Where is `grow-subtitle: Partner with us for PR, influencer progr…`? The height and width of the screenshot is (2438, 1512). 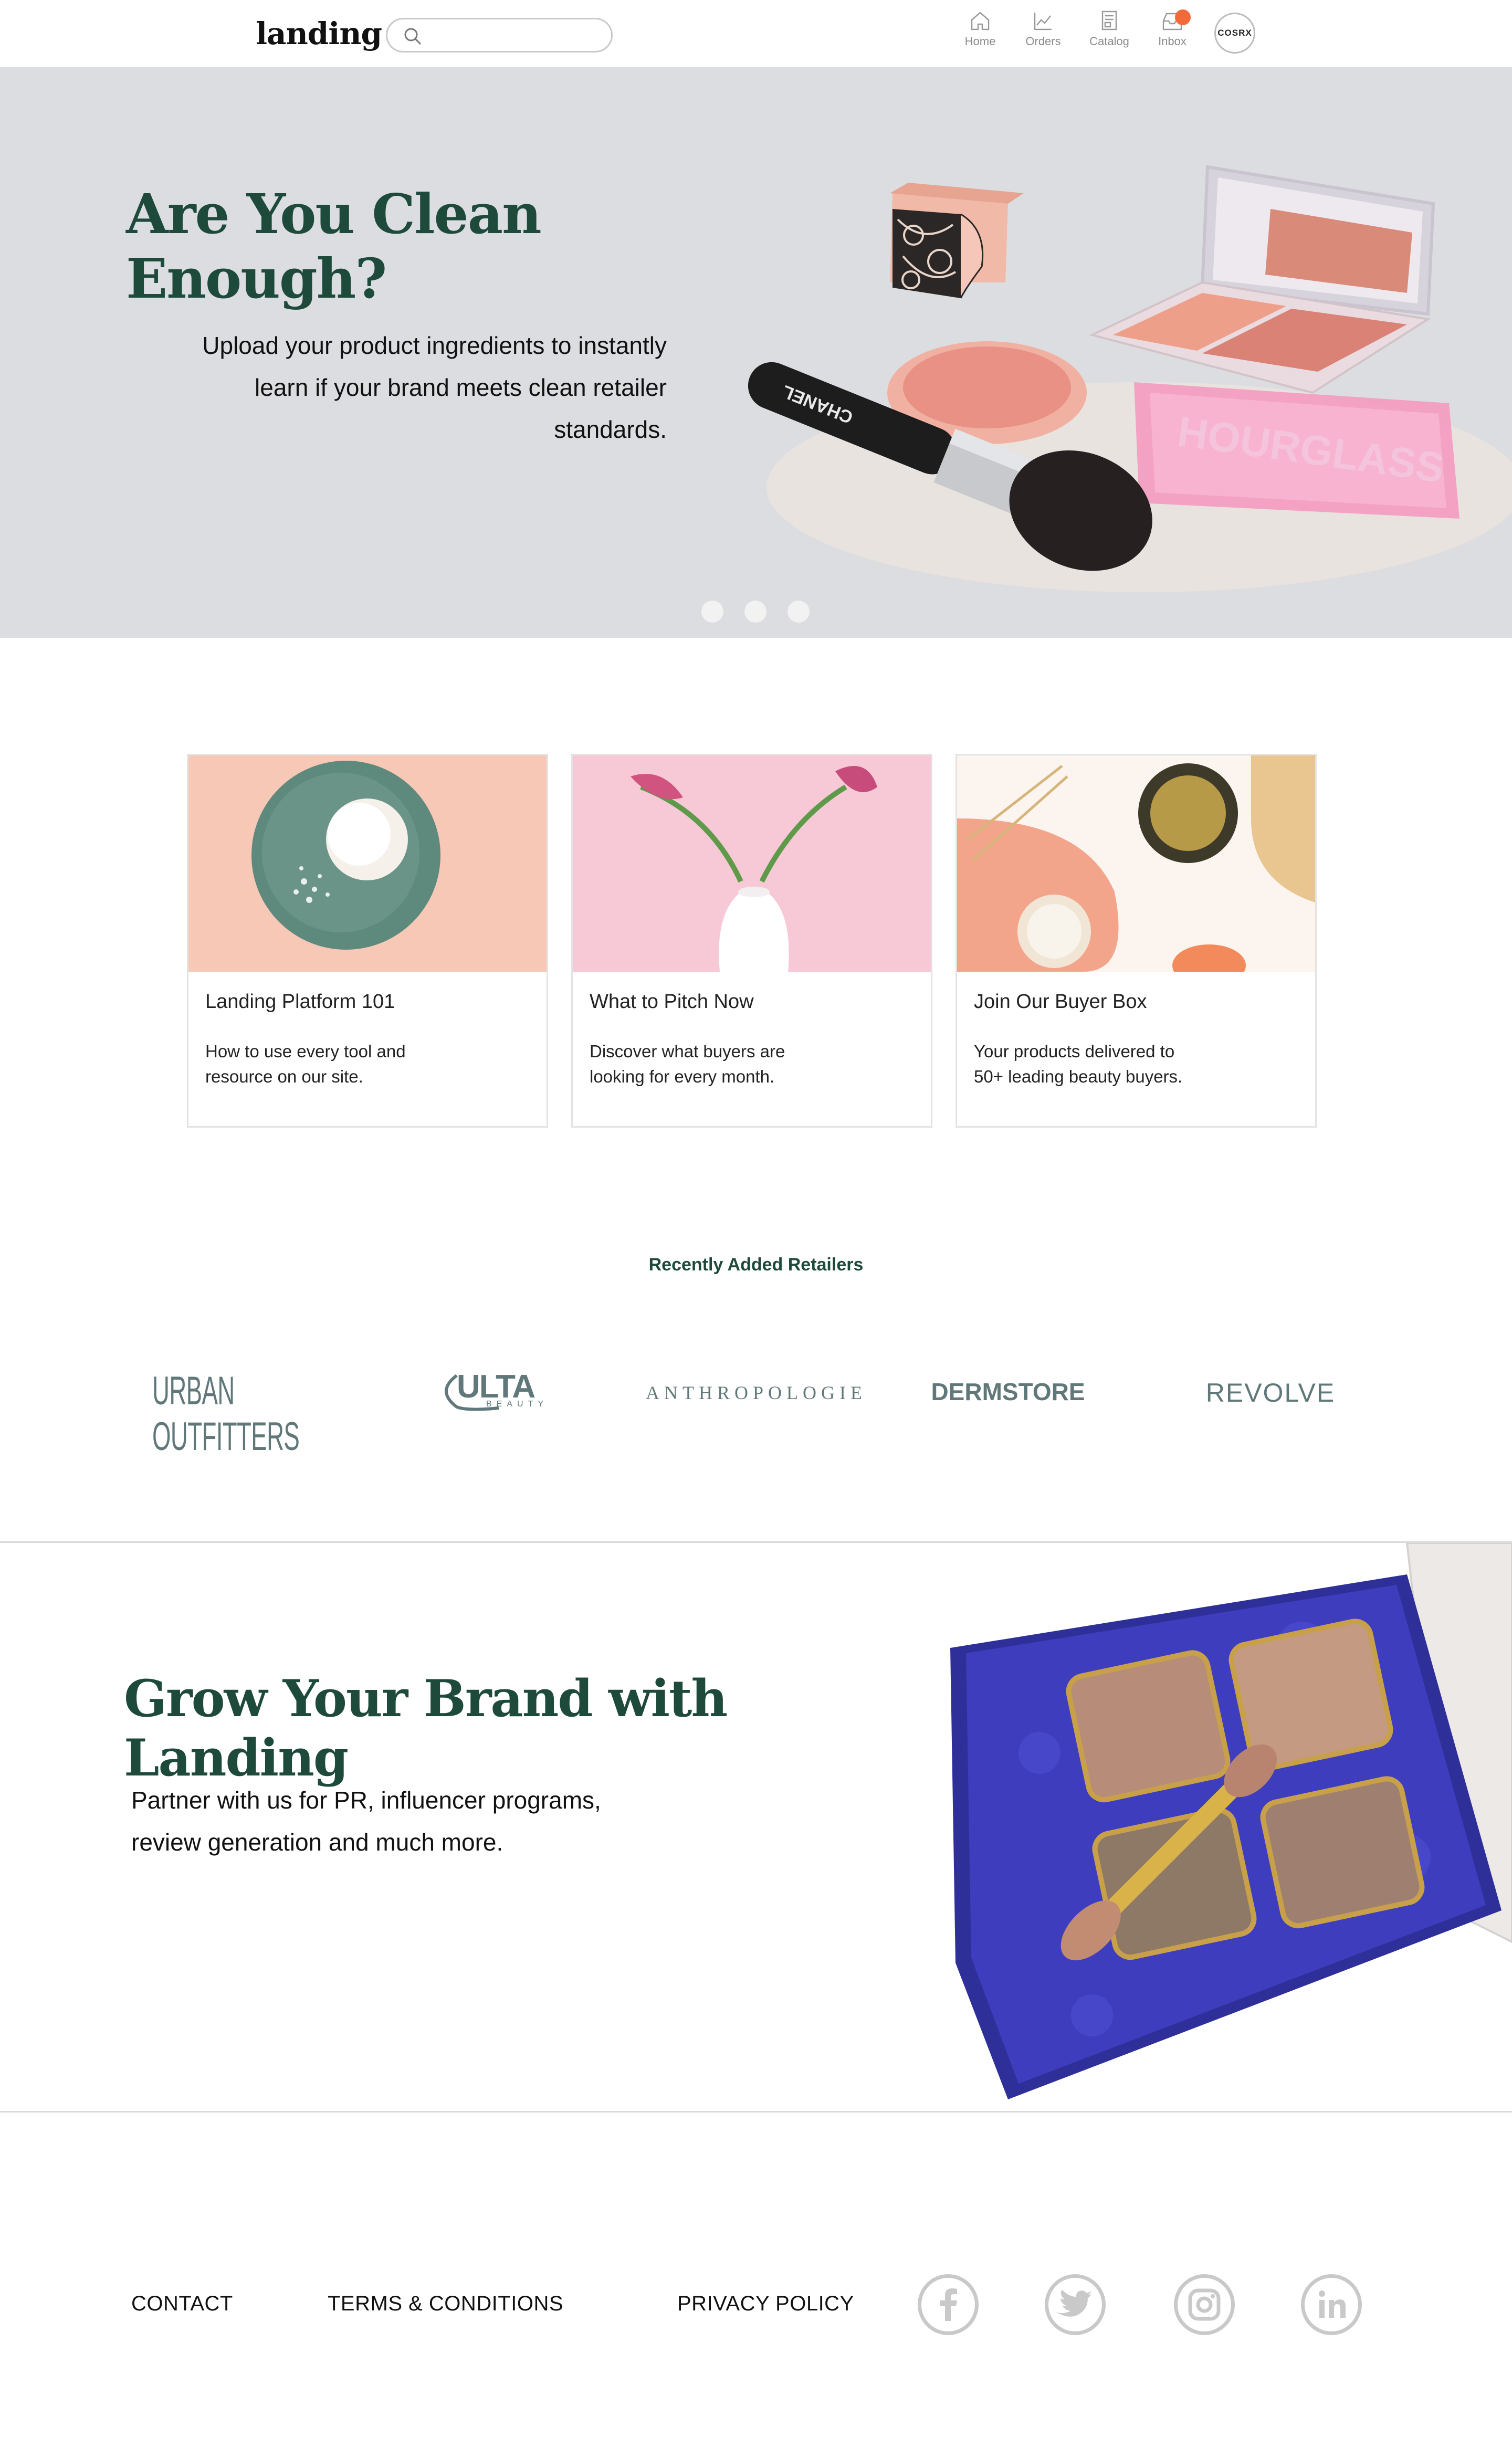
grow-subtitle: Partner with us for PR, influencer progr… is located at coordinates (406, 1821).